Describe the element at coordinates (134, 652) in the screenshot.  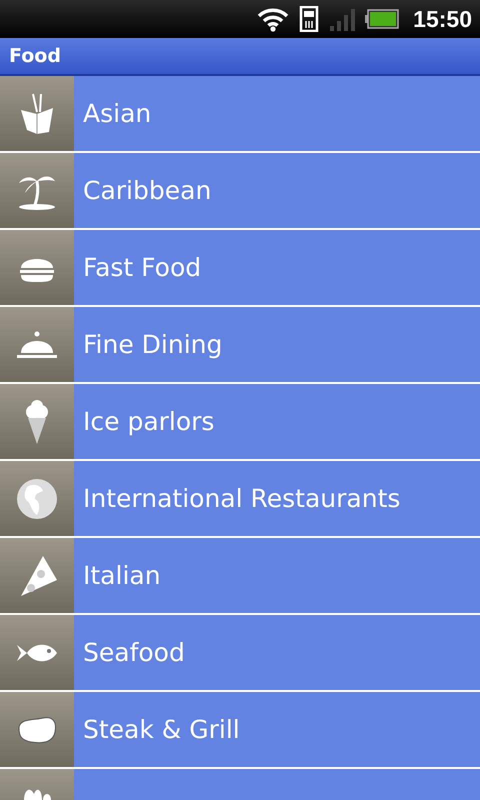
I see `category-label: Seafood` at that location.